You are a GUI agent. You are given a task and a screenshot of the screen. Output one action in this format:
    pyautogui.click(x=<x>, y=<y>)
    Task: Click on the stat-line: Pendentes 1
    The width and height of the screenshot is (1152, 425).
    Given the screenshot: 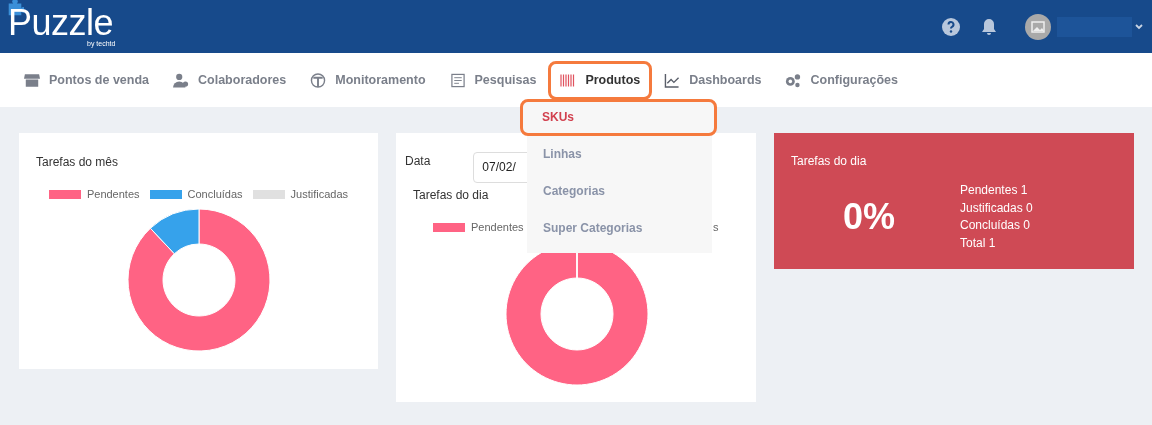 What is the action you would take?
    pyautogui.click(x=994, y=190)
    